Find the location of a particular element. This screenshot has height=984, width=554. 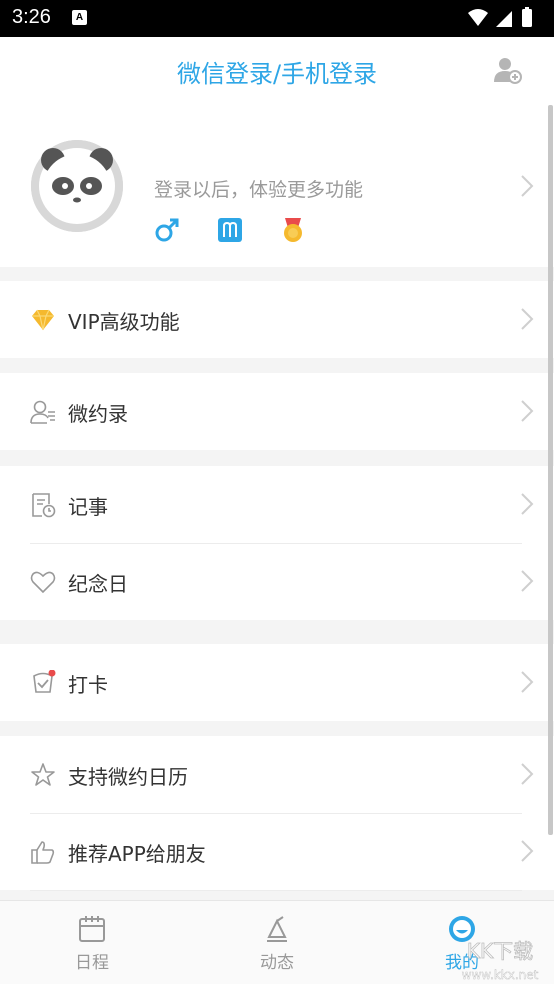

menu-label-notes: 记事 is located at coordinates (88, 507).